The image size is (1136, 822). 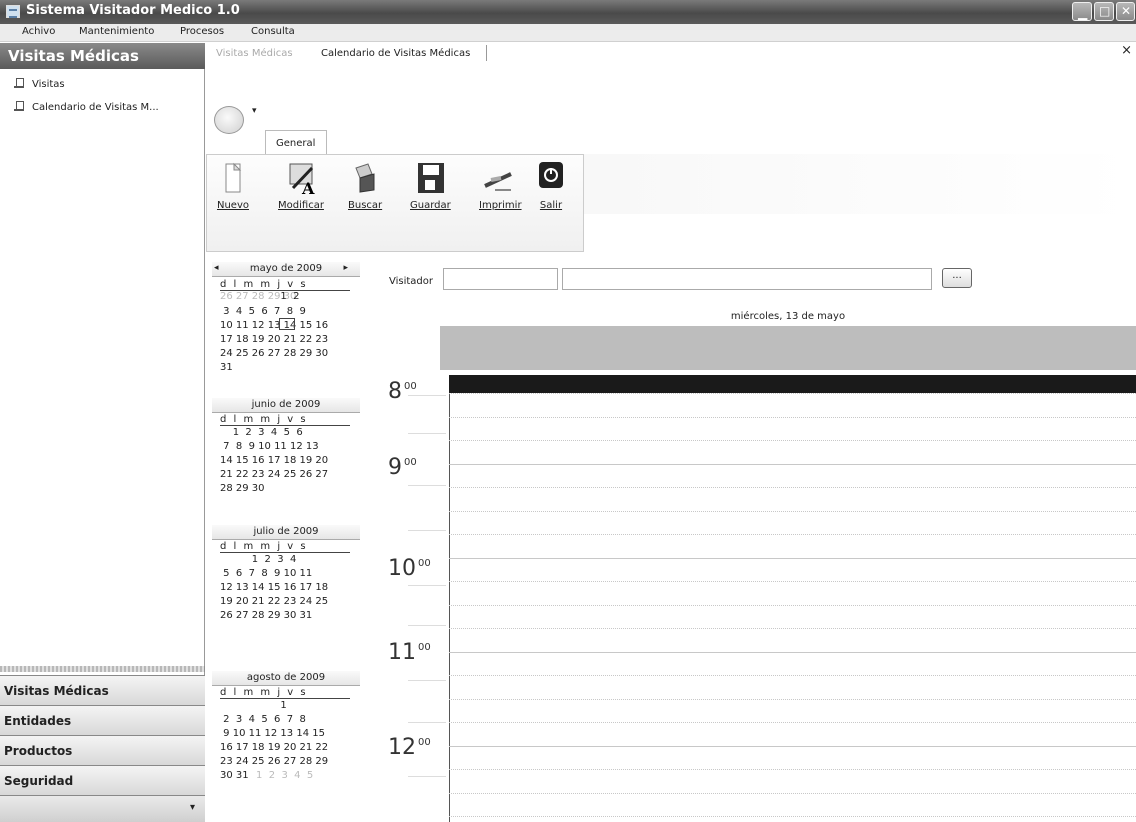 What do you see at coordinates (261, 432) in the screenshot?
I see `calendar-week: 1 2 3 4 5 6` at bounding box center [261, 432].